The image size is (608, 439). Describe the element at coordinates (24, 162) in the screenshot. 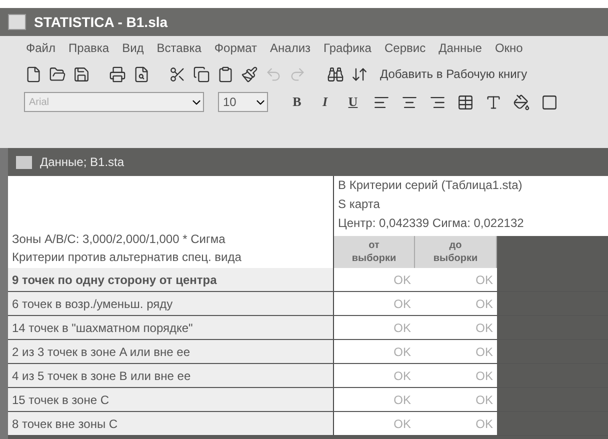

I see `sheet-icon` at that location.